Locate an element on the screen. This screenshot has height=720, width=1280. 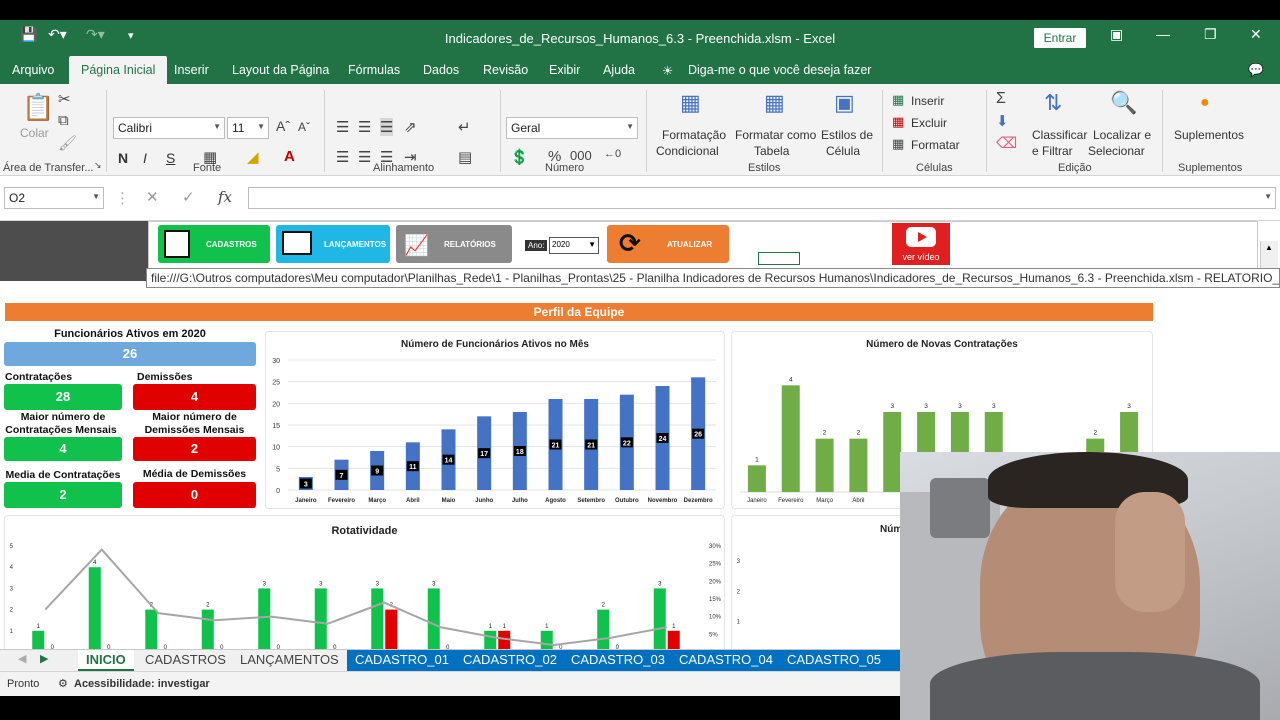
align-center-icon: ☰ is located at coordinates (364, 157).